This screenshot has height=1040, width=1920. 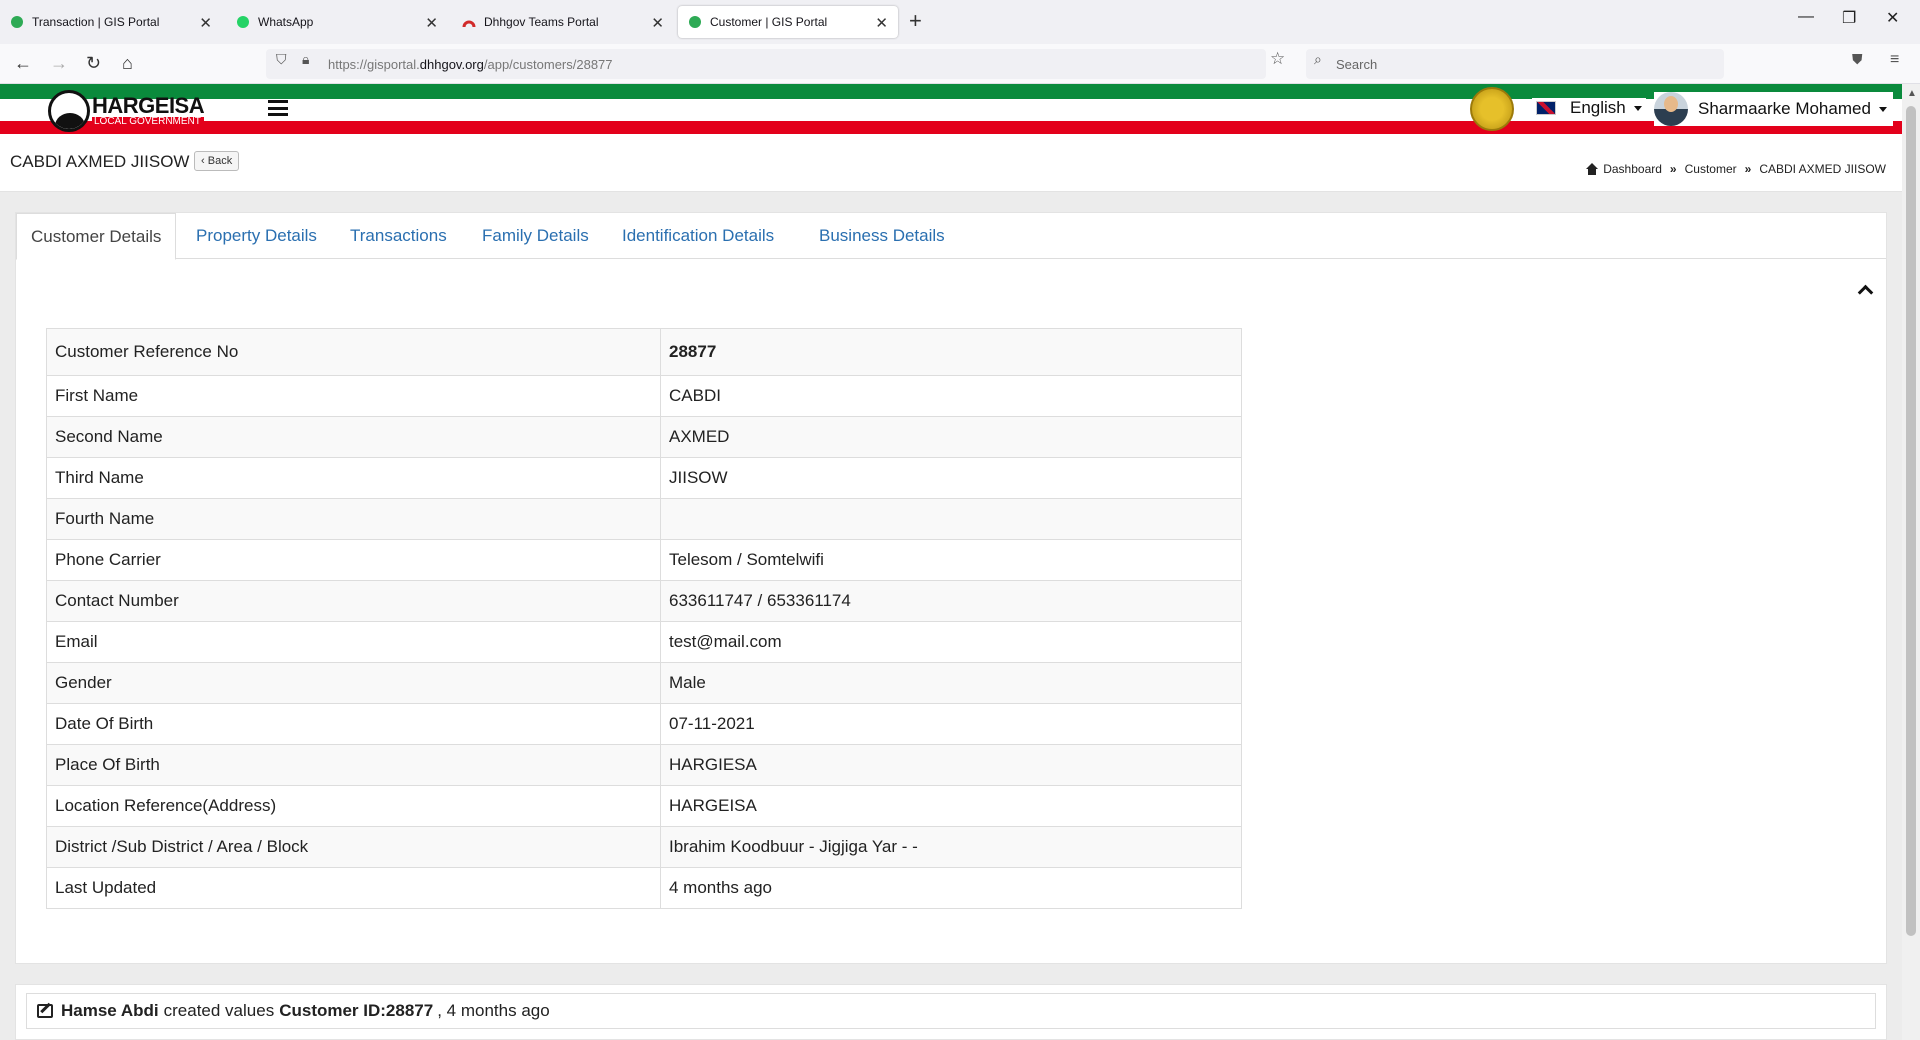 I want to click on browser-search-input: Search, so click(x=1515, y=64).